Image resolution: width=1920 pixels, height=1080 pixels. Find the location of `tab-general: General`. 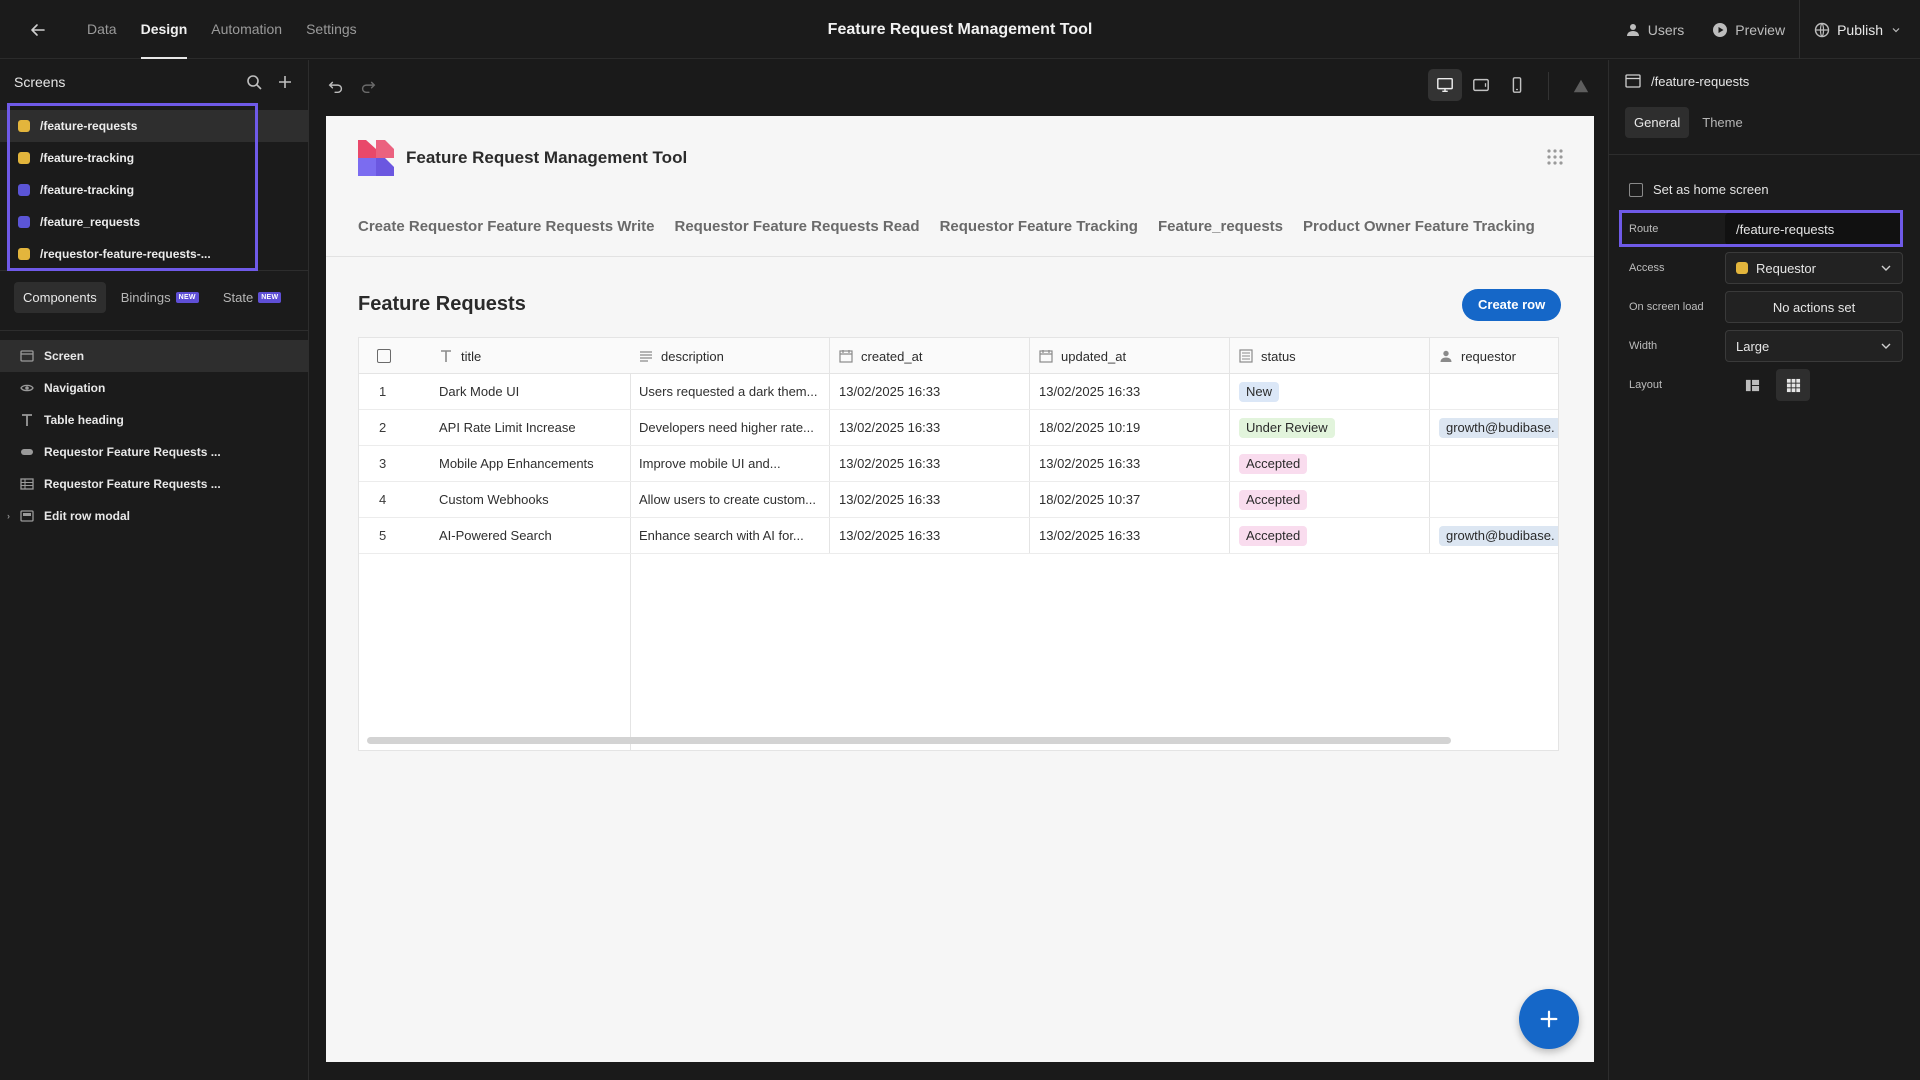

tab-general: General is located at coordinates (1657, 122).